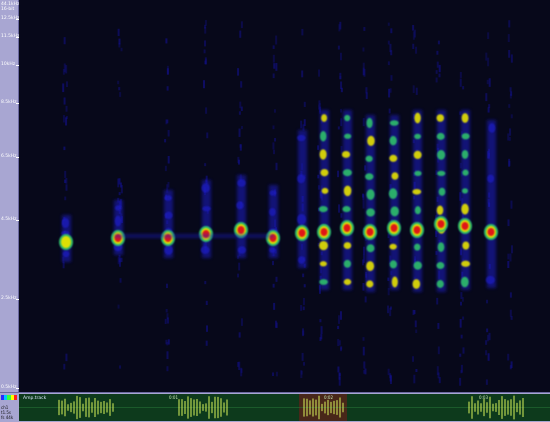  Describe the element at coordinates (9, 407) in the screenshot. I see `overview-sidebar: ch1 t1.5s fs 44k` at that location.